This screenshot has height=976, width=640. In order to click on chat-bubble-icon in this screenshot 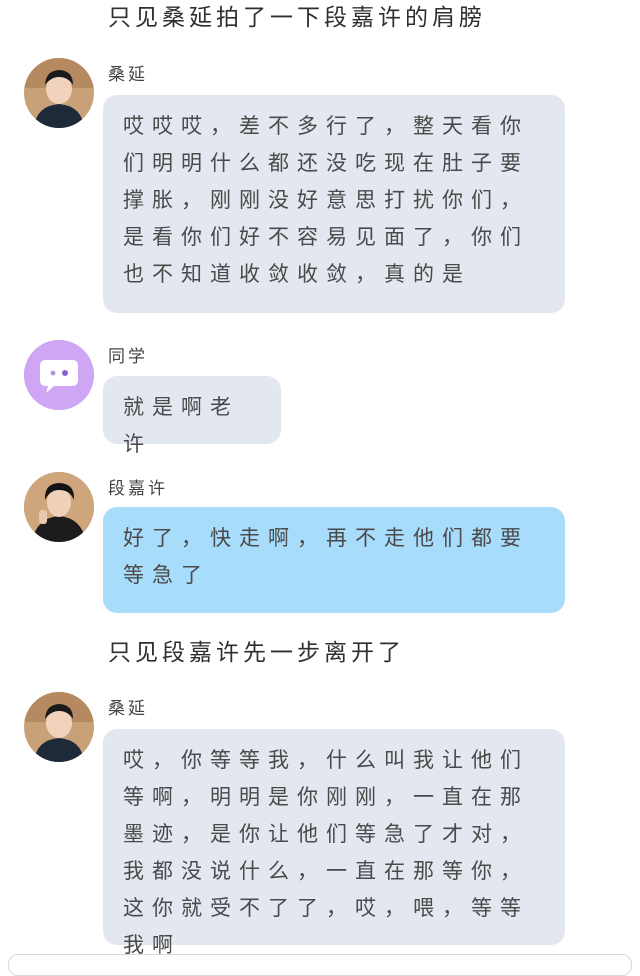, I will do `click(59, 375)`.